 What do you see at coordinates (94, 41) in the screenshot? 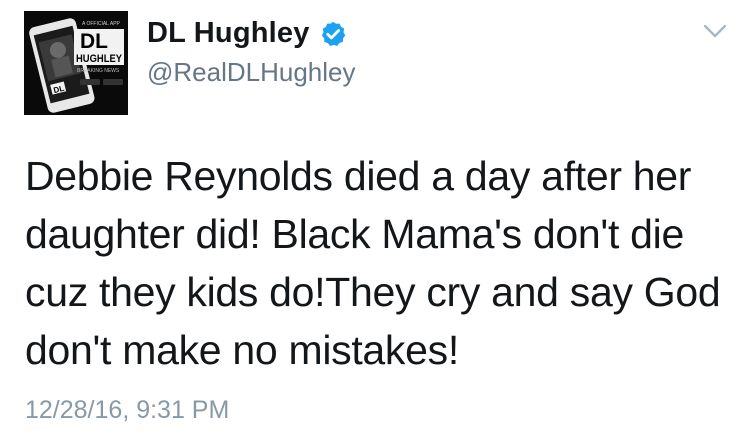
I see `avatar-logo-dl: DL` at bounding box center [94, 41].